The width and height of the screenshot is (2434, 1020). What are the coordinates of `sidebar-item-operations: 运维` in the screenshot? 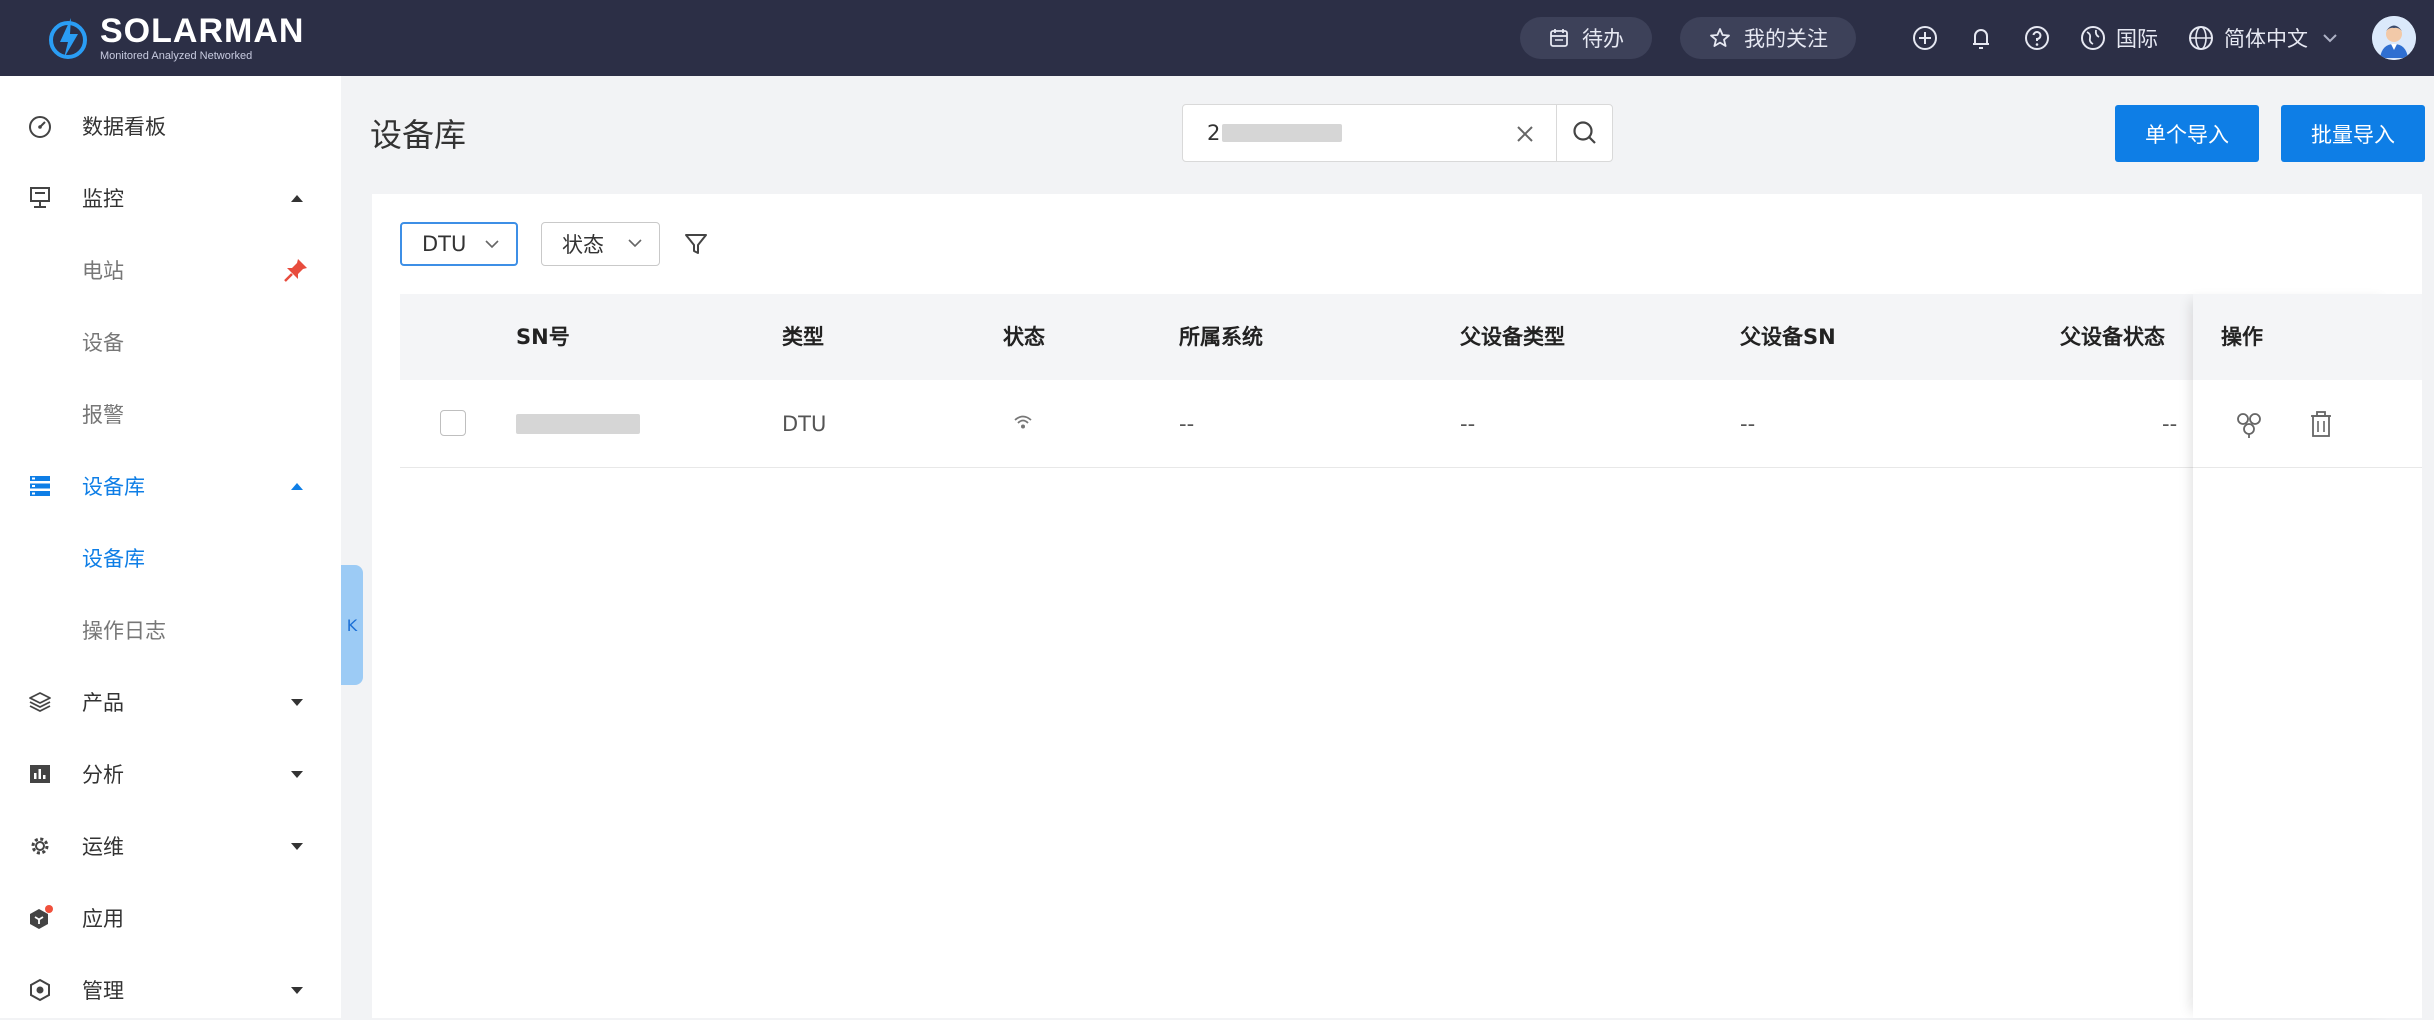 It's located at (170, 846).